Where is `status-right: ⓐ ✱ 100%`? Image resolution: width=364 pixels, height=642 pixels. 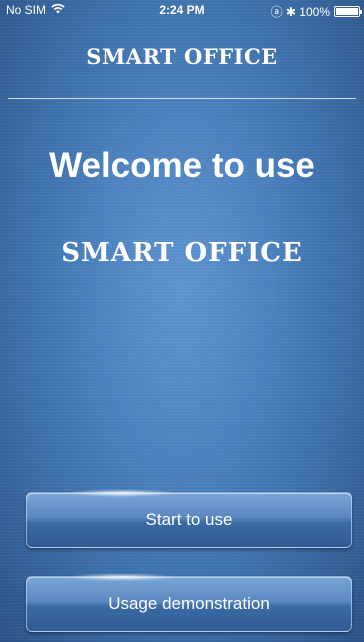
status-right: ⓐ ✱ 100% is located at coordinates (316, 11).